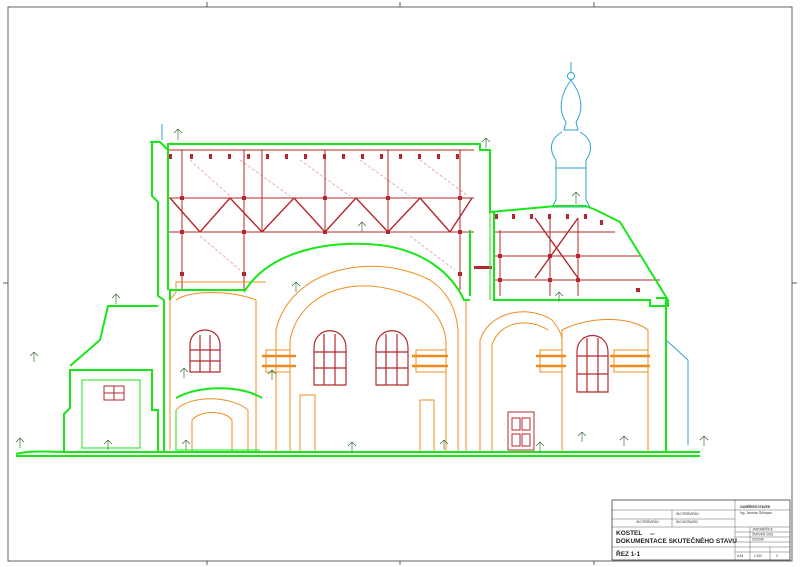 This screenshot has width=800, height=567. I want to click on door, so click(521, 431).